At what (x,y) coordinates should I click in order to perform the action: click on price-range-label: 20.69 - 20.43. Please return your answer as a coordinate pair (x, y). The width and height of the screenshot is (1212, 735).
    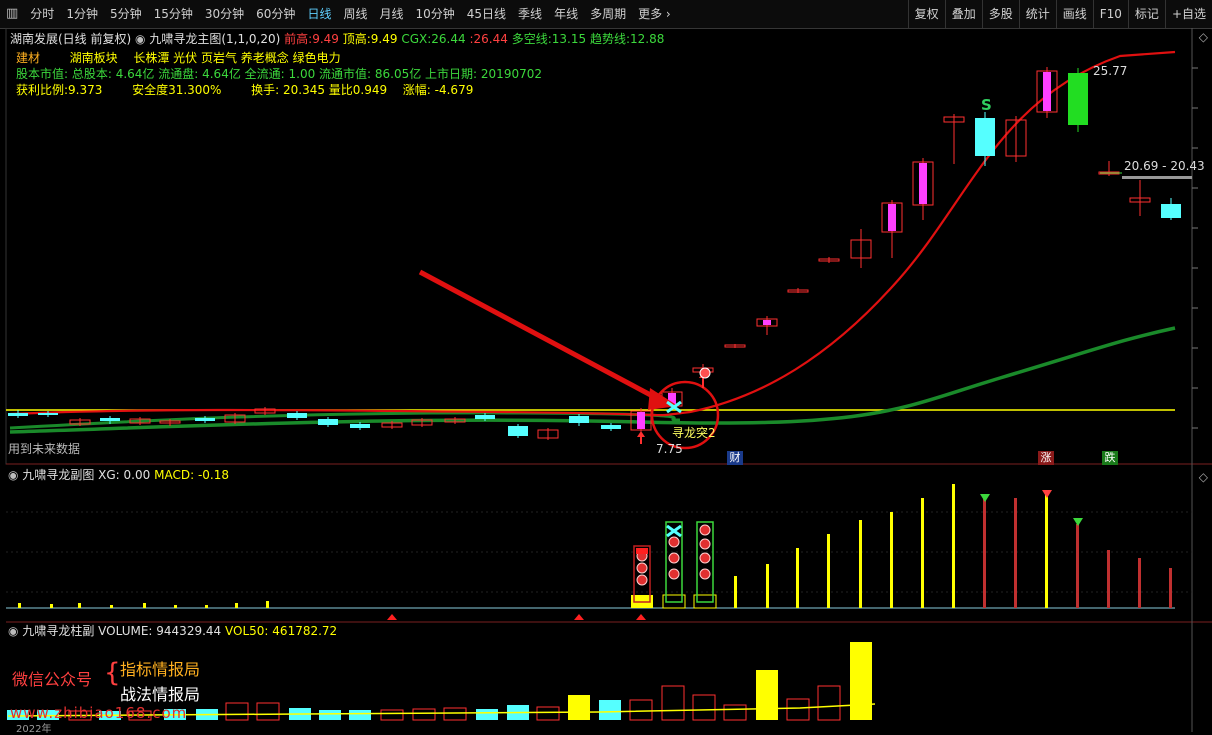
    Looking at the image, I should click on (1164, 166).